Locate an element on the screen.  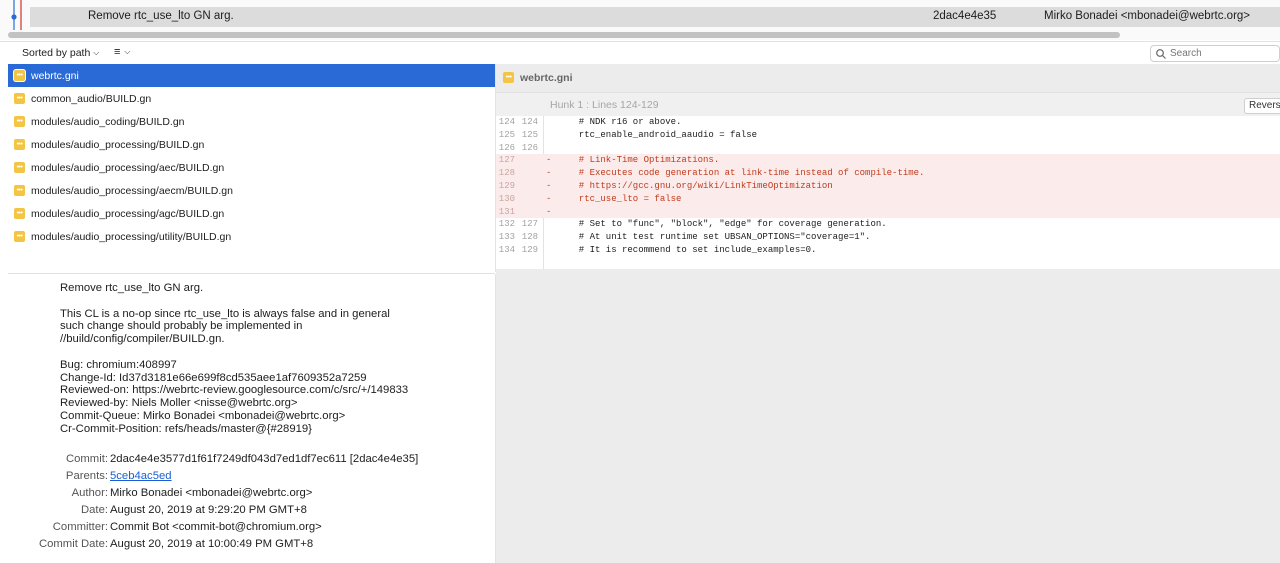
file-toolbar: Sorted by path ⌵ ≡ ⌵ is located at coordinates (640, 53).